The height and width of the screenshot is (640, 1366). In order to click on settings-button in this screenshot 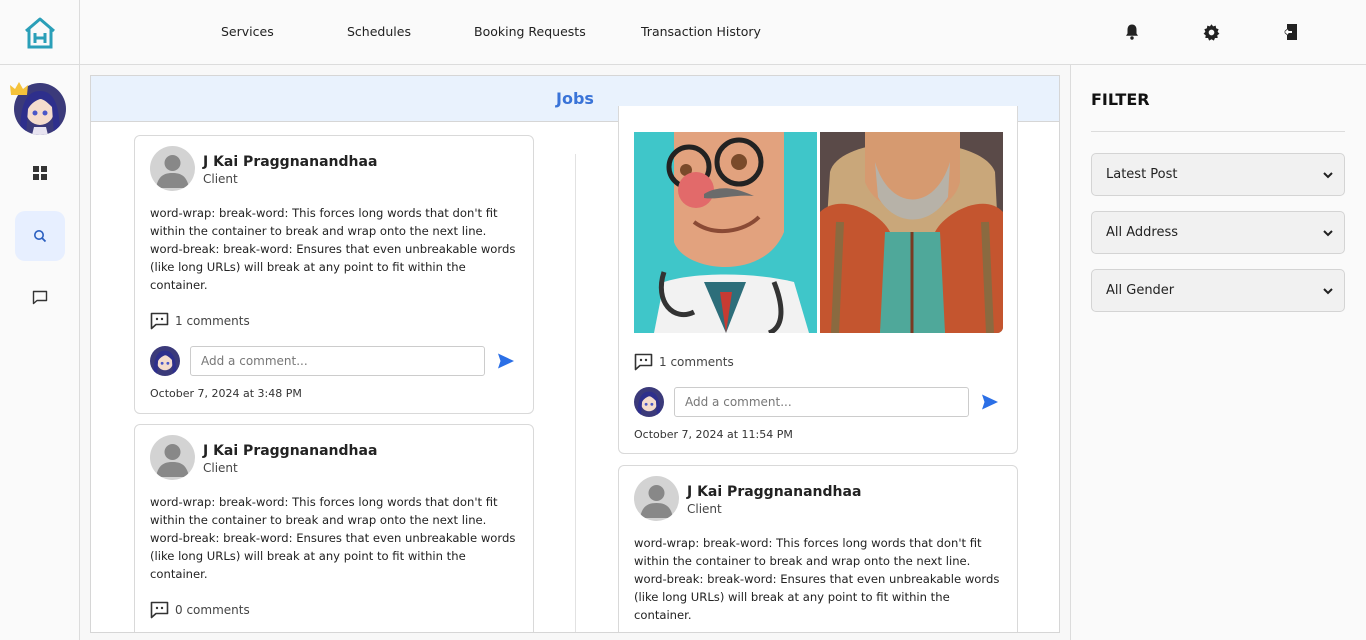, I will do `click(1211, 32)`.